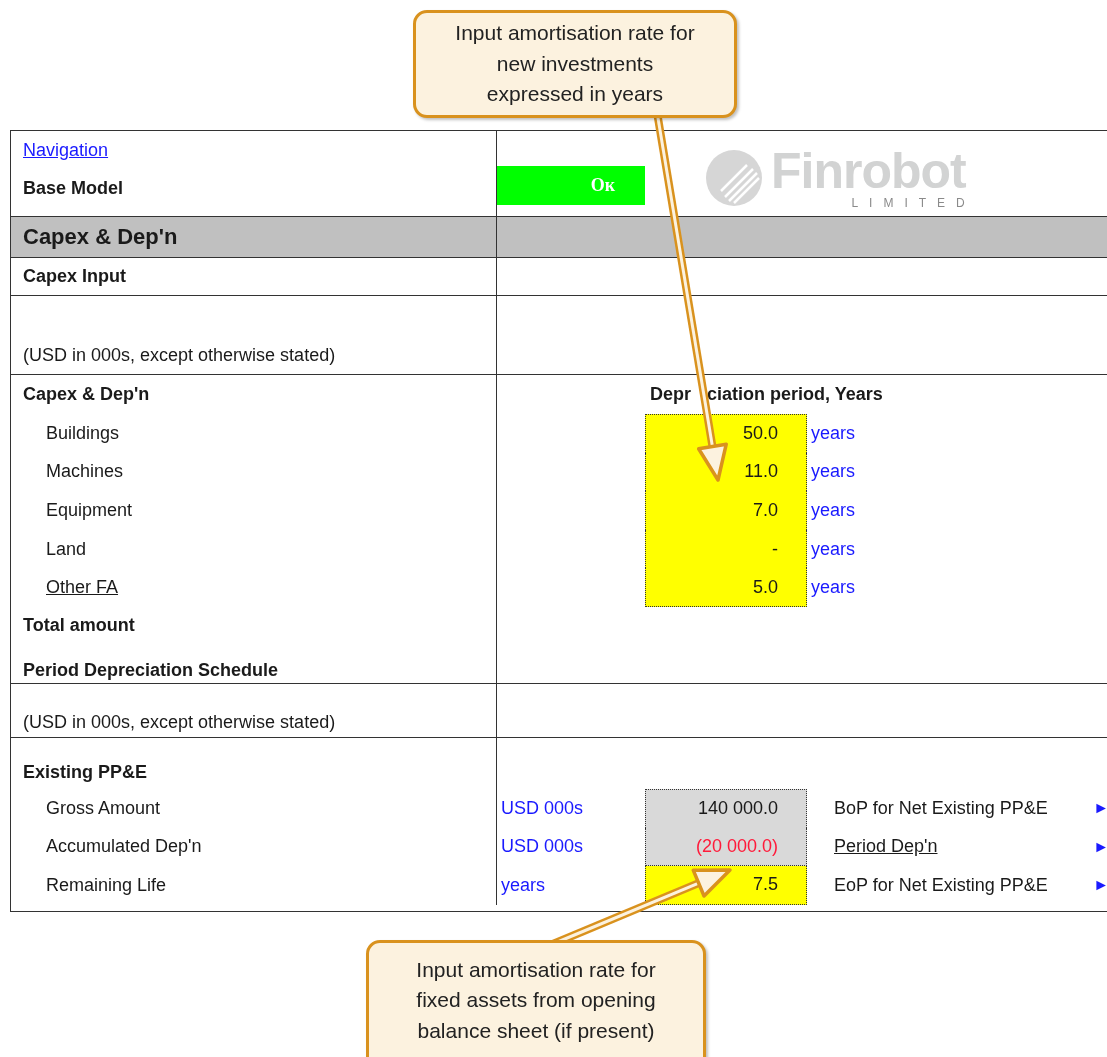  What do you see at coordinates (795, 394) in the screenshot?
I see `column-header: ciation period, Years` at bounding box center [795, 394].